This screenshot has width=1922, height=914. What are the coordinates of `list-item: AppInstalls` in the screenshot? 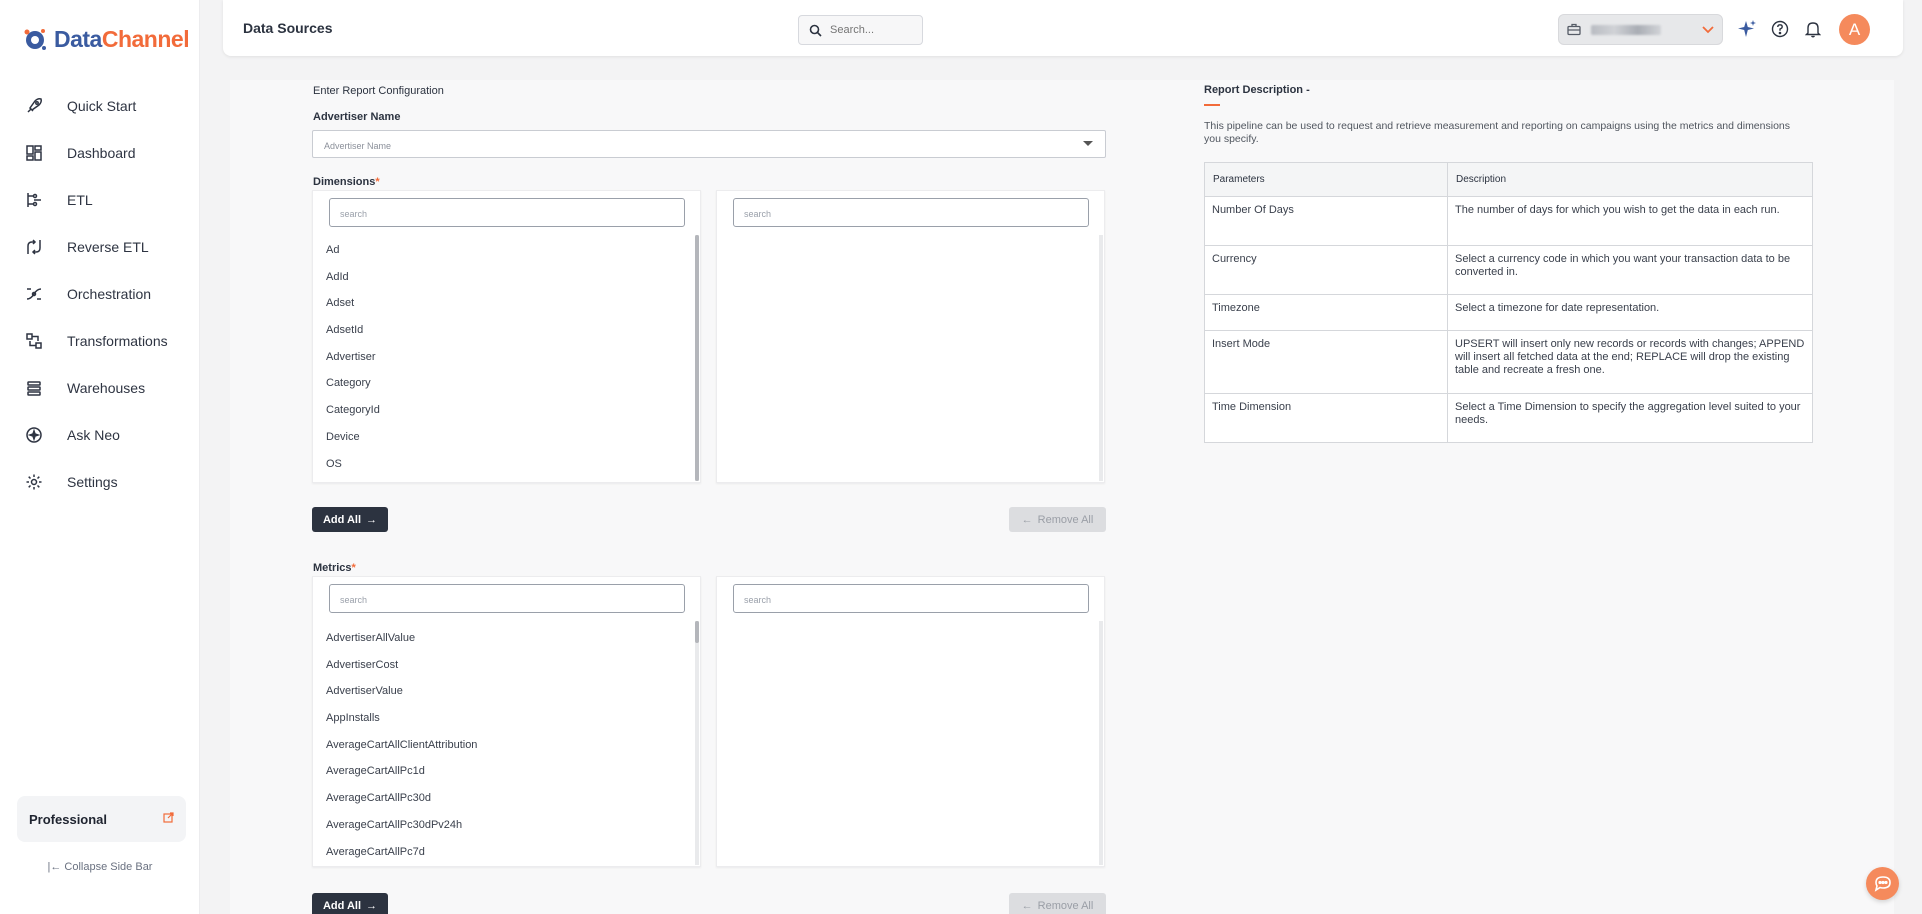 It's located at (401, 718).